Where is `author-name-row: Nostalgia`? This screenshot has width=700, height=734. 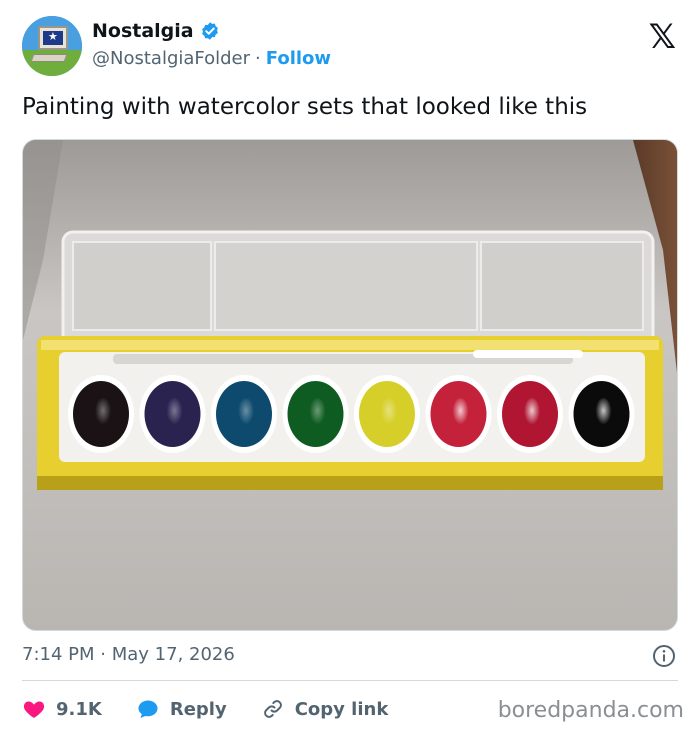 author-name-row: Nostalgia is located at coordinates (156, 31).